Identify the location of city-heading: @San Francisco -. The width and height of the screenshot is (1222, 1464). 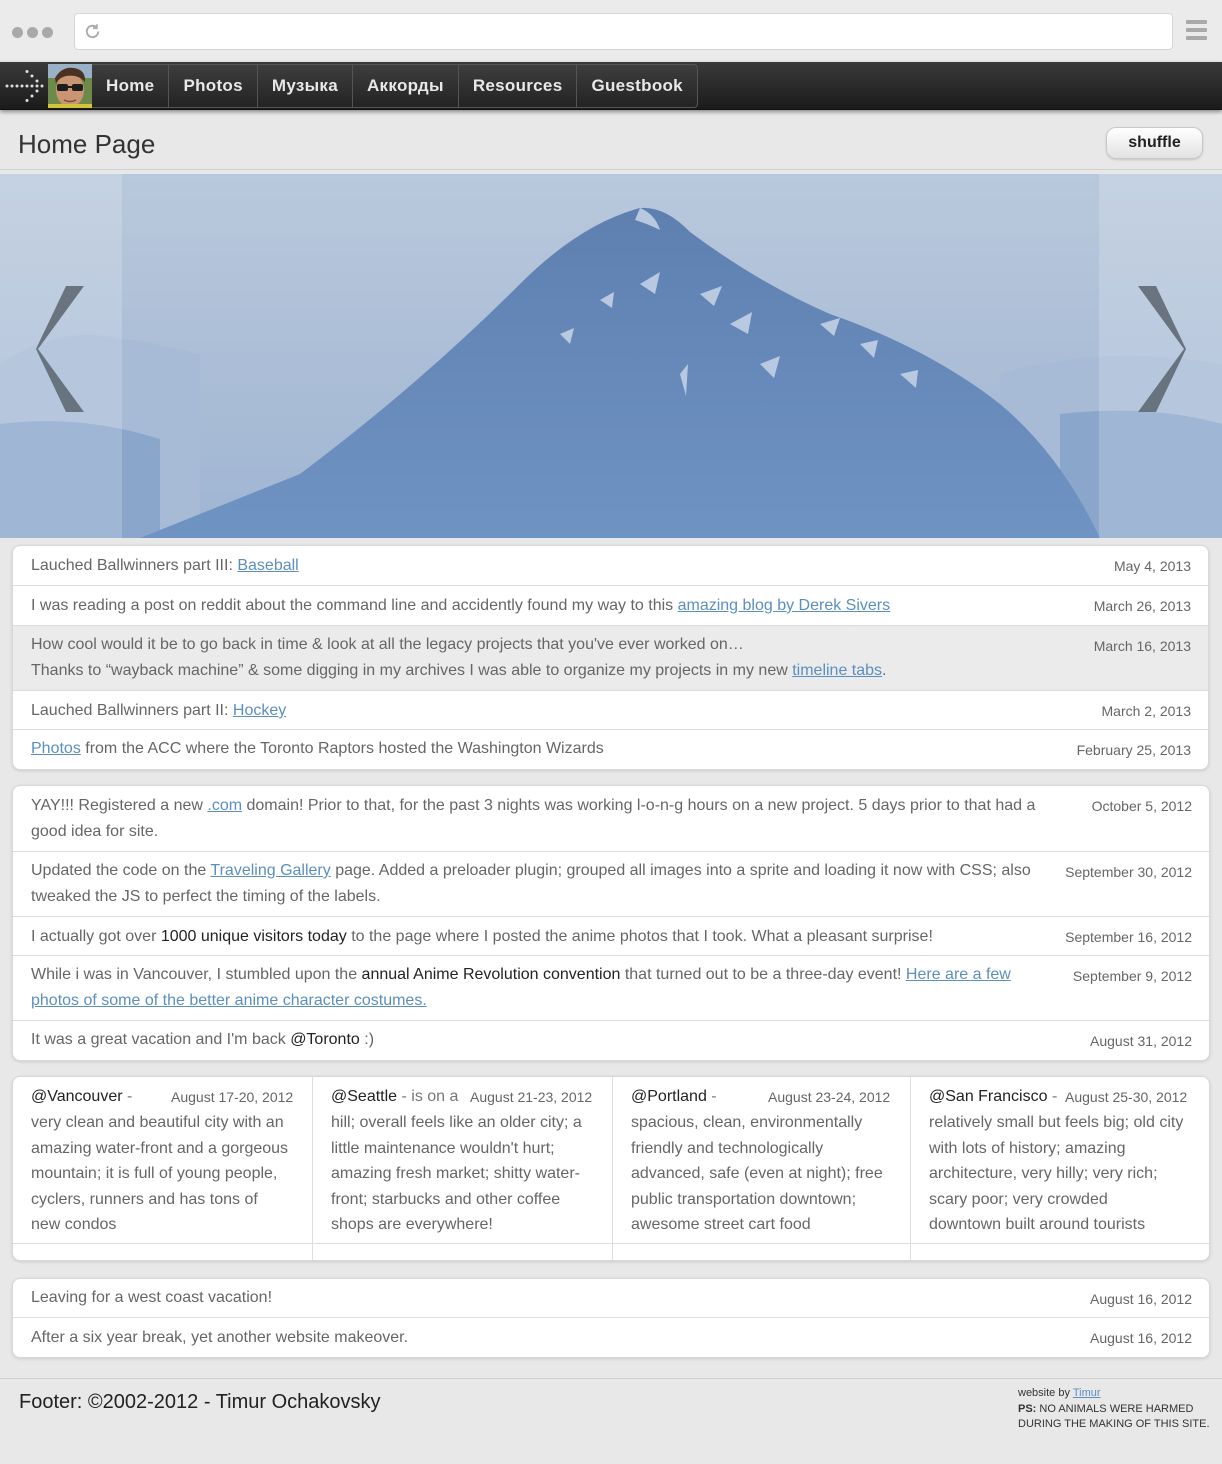
(993, 1097).